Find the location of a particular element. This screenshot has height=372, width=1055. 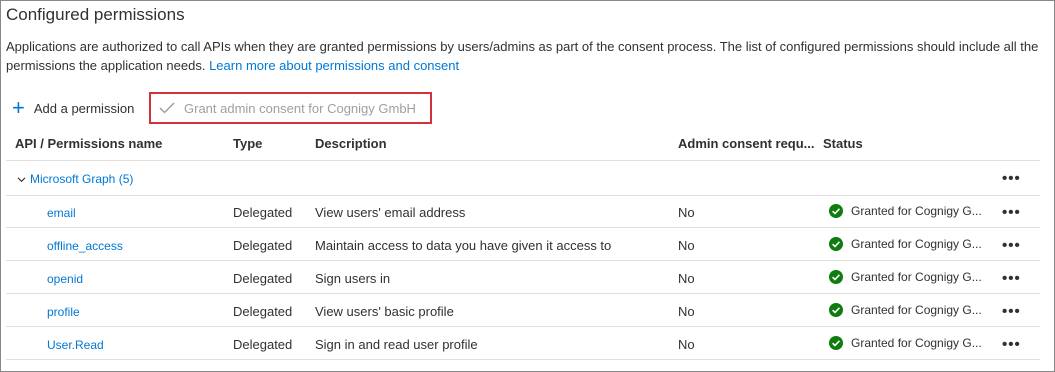

group-toggle: Microsoft Graph (5) is located at coordinates (75, 179).